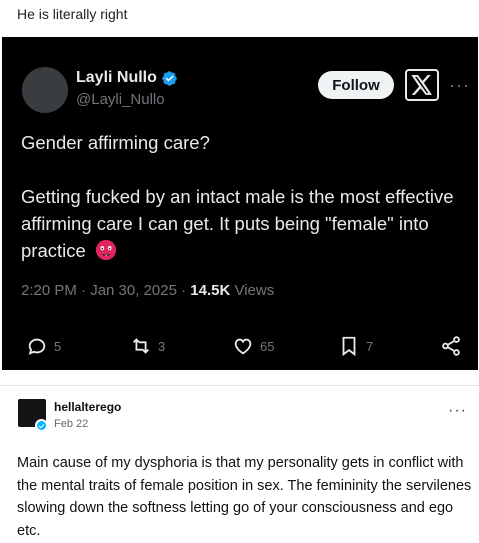 This screenshot has height=543, width=479. What do you see at coordinates (457, 411) in the screenshot?
I see `reply-more-options-icon: ···` at bounding box center [457, 411].